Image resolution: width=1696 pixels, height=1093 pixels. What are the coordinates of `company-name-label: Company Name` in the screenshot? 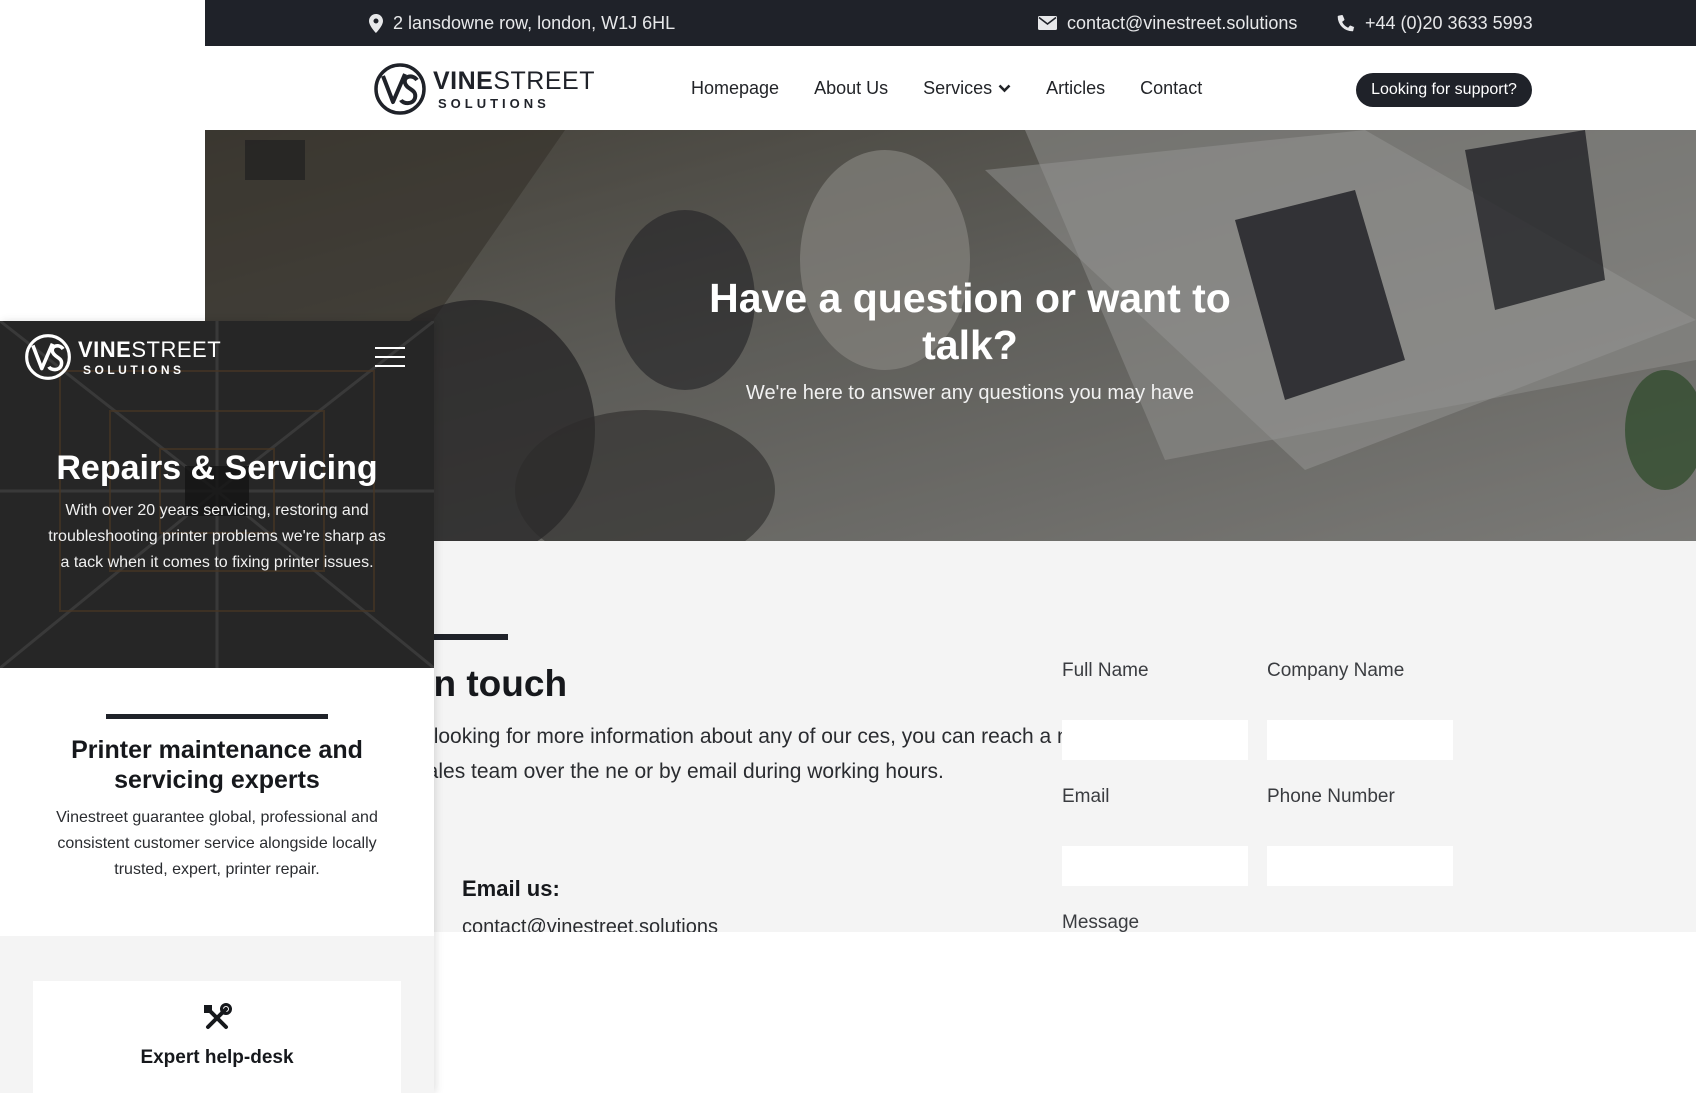 It's located at (1336, 670).